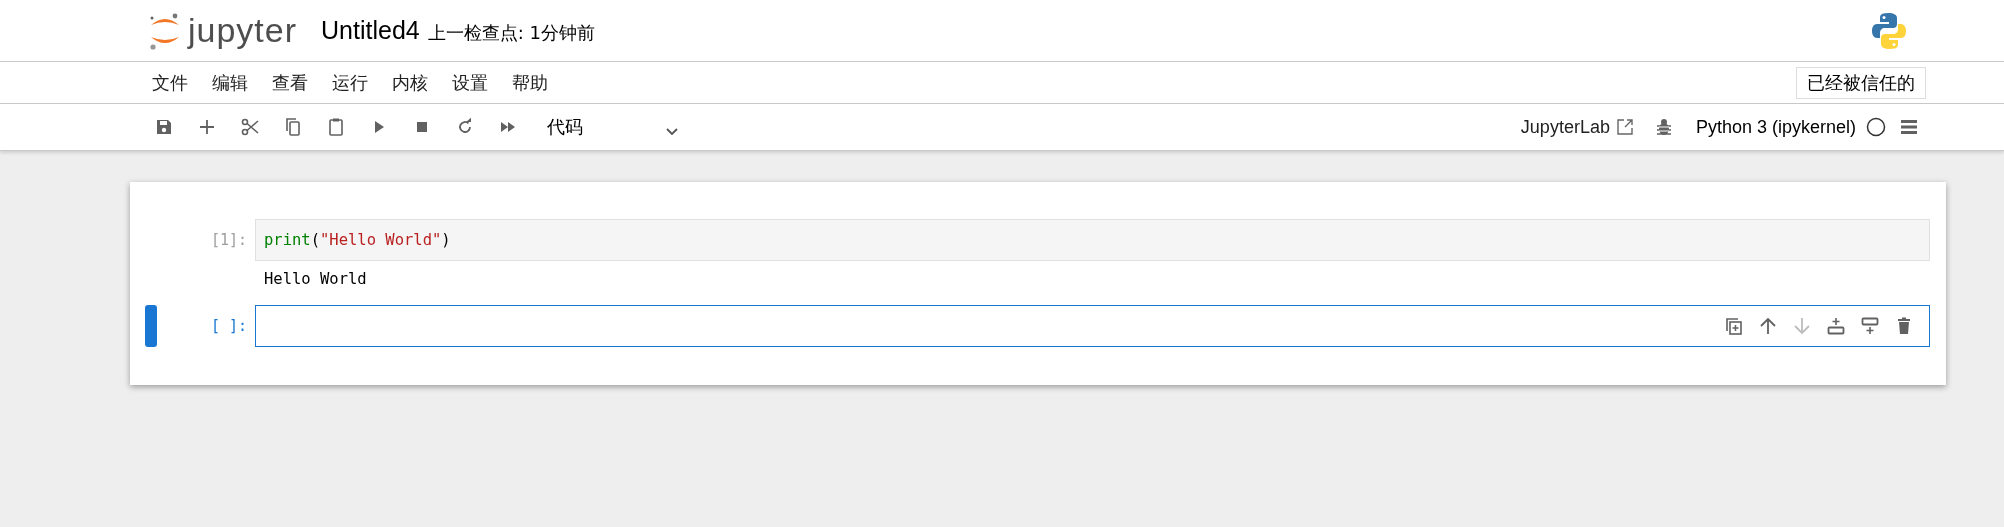 The image size is (2004, 527). What do you see at coordinates (1909, 127) in the screenshot?
I see `menu-icon` at bounding box center [1909, 127].